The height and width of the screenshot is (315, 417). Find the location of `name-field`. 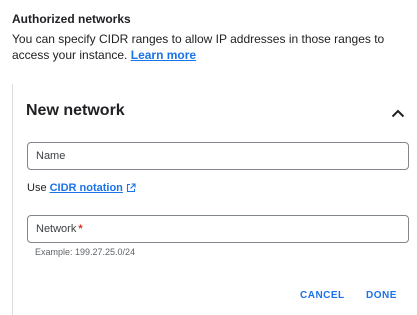

name-field is located at coordinates (218, 156).